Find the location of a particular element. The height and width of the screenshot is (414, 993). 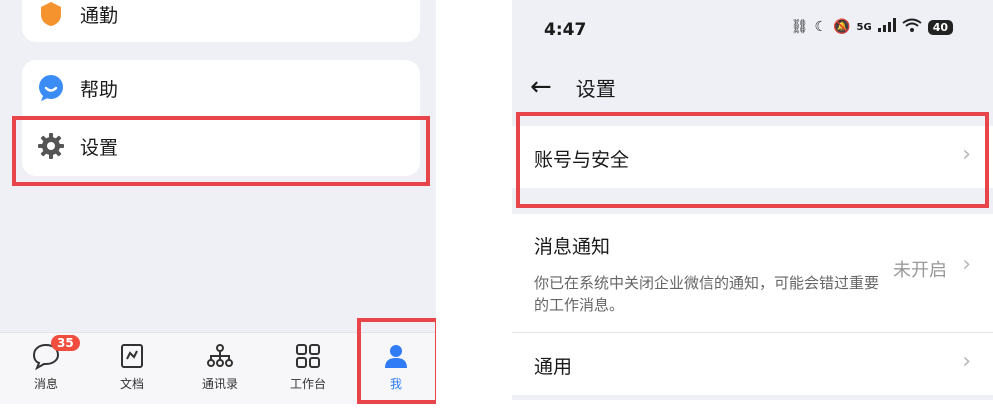

moon-icon: ☾ is located at coordinates (821, 27).